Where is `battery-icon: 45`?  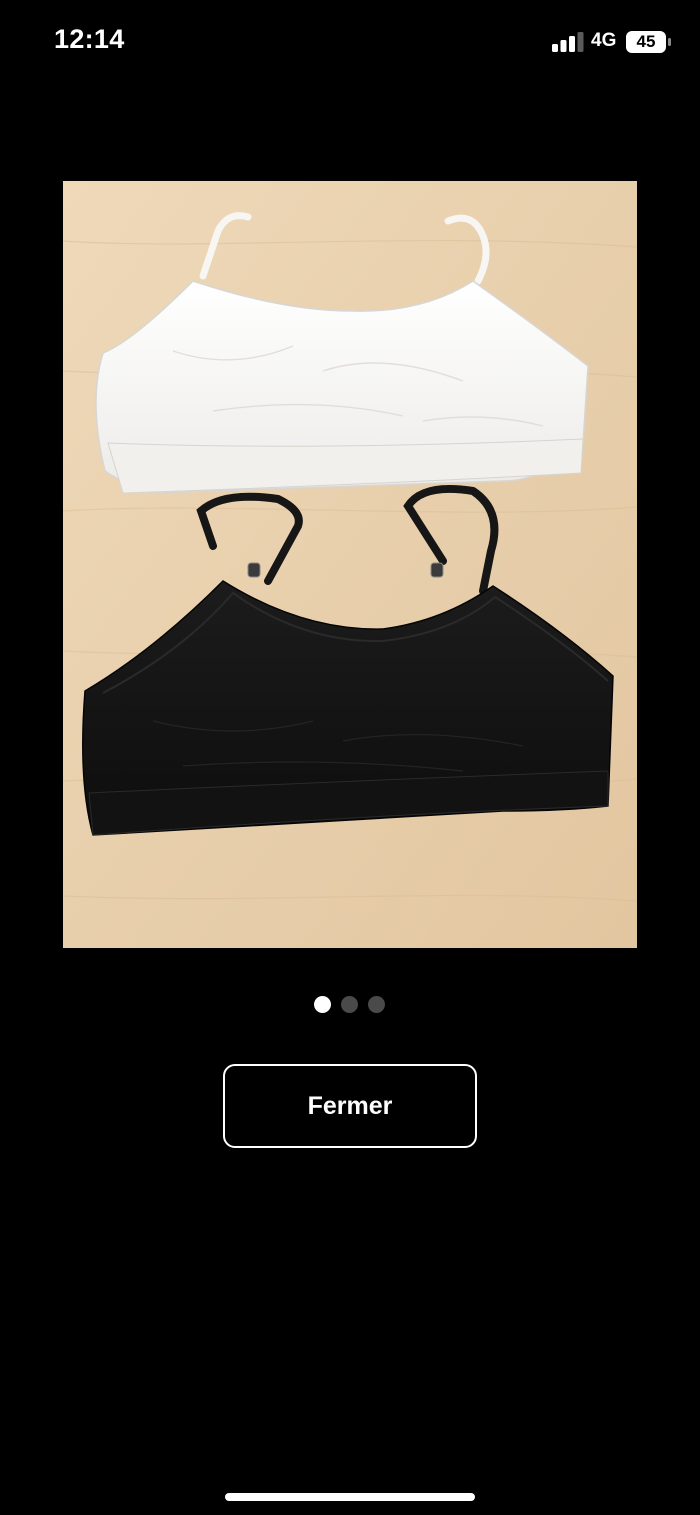
battery-icon: 45 is located at coordinates (650, 42).